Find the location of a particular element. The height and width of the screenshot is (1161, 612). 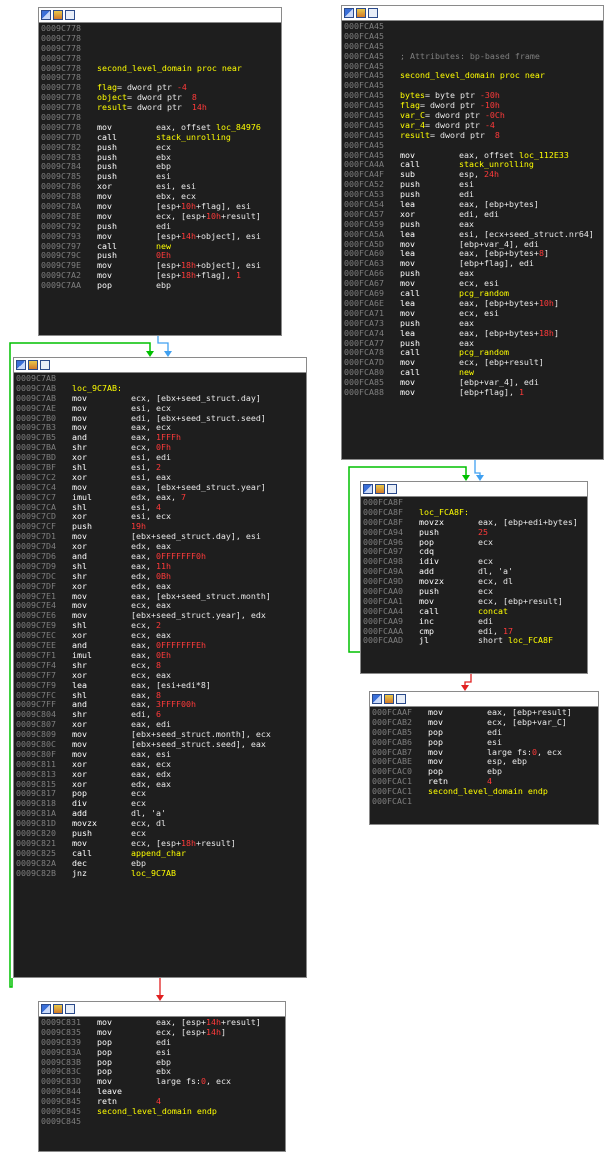

mnemonic: mov is located at coordinates (407, 391).